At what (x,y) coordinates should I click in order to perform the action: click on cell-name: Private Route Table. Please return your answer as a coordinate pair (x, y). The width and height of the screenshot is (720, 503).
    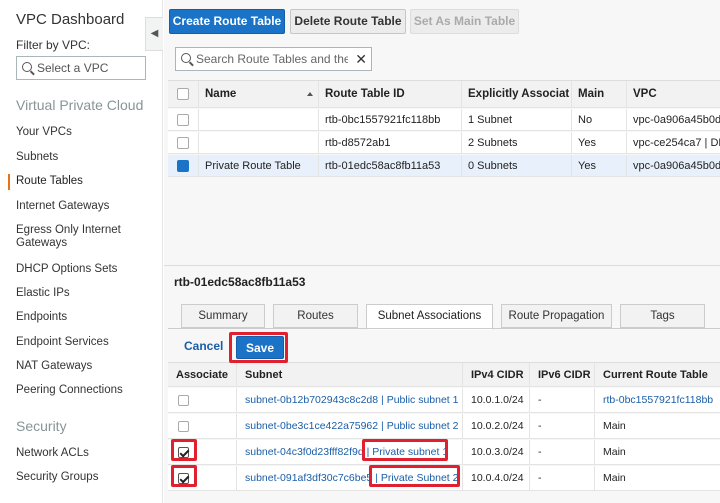
    Looking at the image, I should click on (258, 165).